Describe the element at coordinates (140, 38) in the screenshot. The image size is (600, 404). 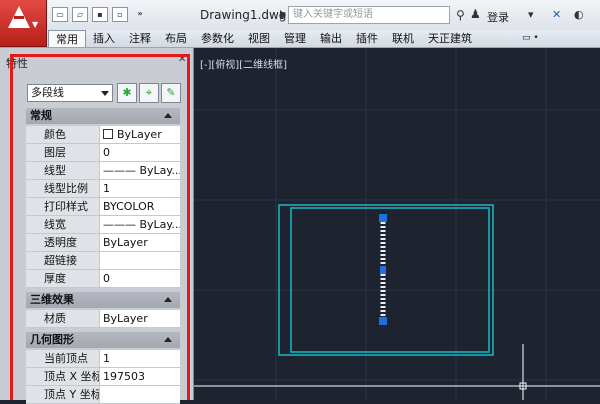
I see `tab-3: 注释` at that location.